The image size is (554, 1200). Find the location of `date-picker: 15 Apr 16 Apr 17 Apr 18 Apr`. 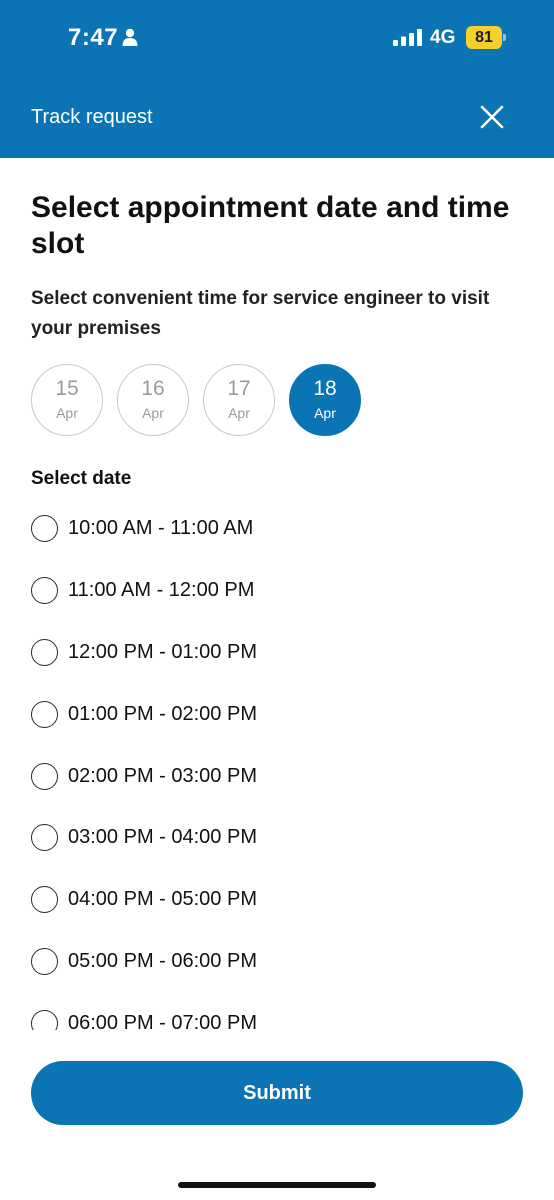

date-picker: 15 Apr 16 Apr 17 Apr 18 Apr is located at coordinates (196, 400).